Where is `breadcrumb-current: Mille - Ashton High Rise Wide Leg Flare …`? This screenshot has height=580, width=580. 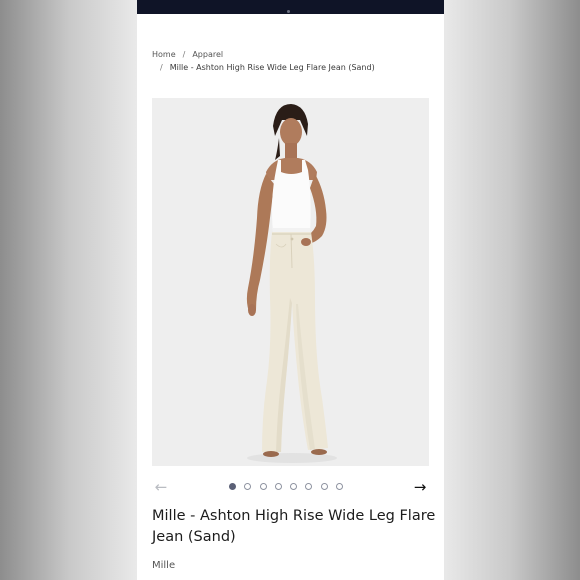
breadcrumb-current: Mille - Ashton High Rise Wide Leg Flare … is located at coordinates (272, 67).